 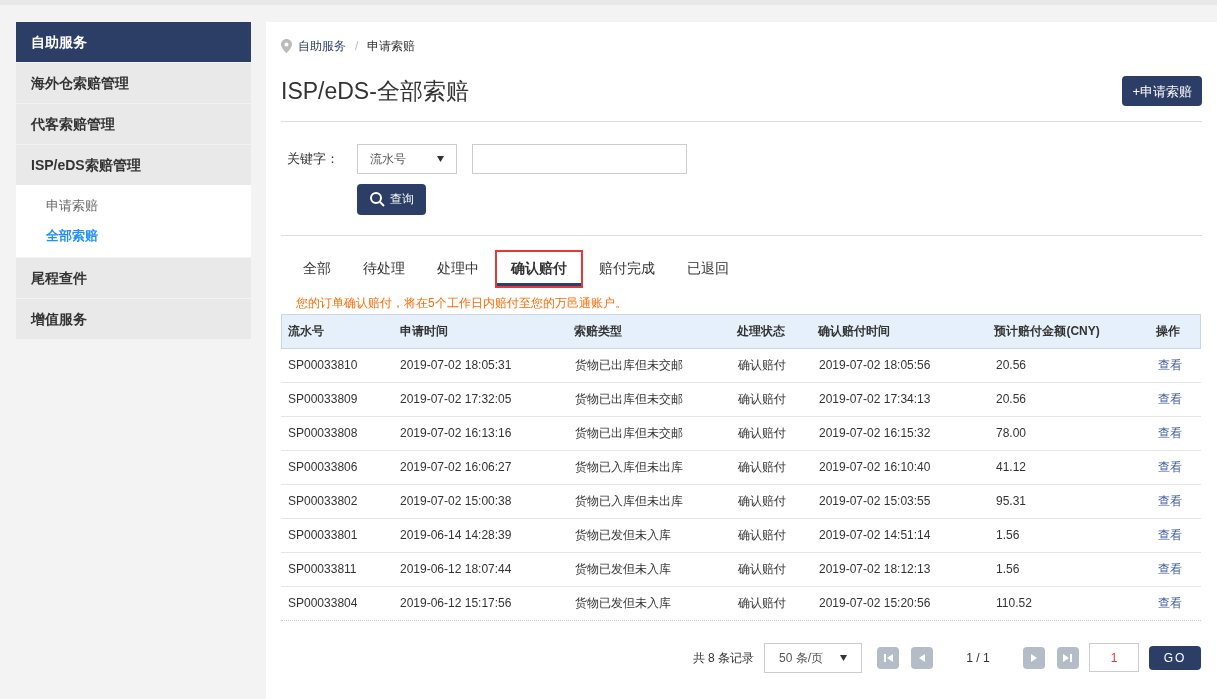 What do you see at coordinates (323, 501) in the screenshot?
I see `table-cell-text: SP00033802` at bounding box center [323, 501].